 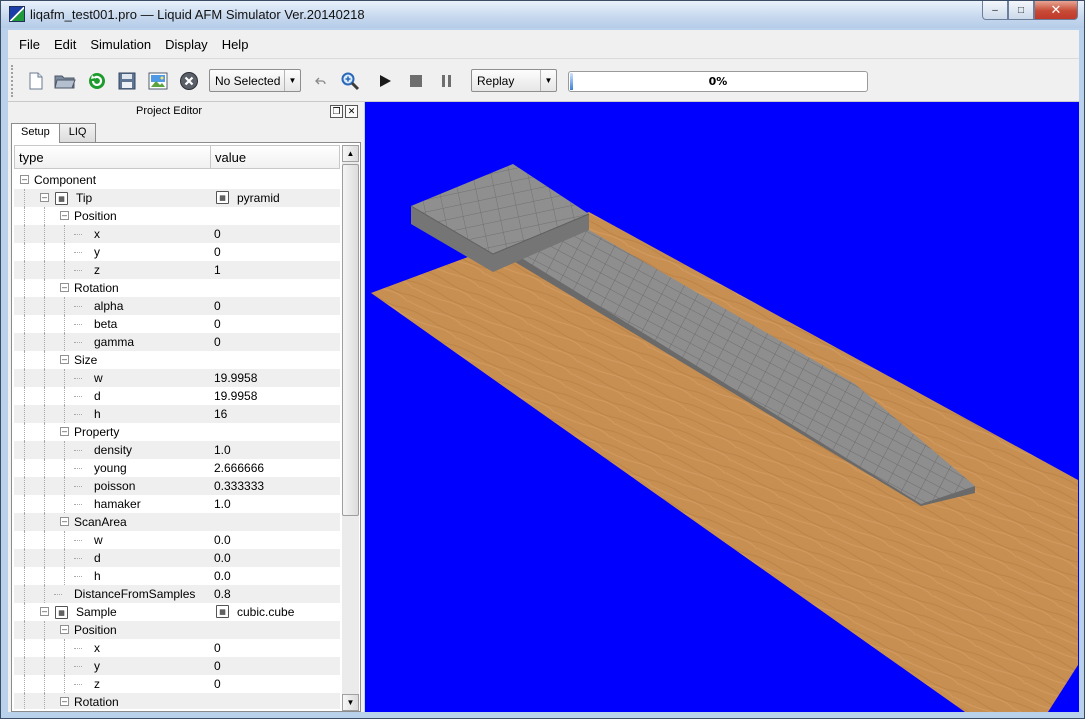 What do you see at coordinates (350, 153) in the screenshot?
I see `scroll-up-icon: ▲` at bounding box center [350, 153].